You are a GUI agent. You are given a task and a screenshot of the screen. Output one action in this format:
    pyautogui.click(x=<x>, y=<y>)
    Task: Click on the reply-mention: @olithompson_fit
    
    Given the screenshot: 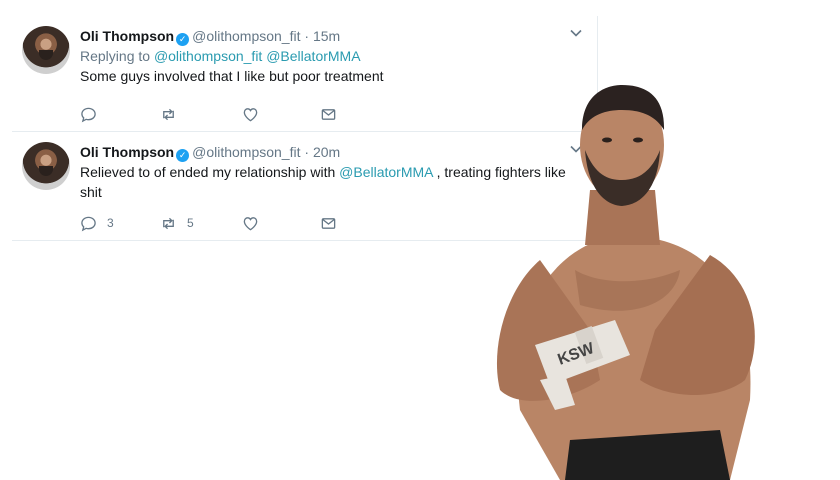 What is the action you would take?
    pyautogui.click(x=208, y=56)
    